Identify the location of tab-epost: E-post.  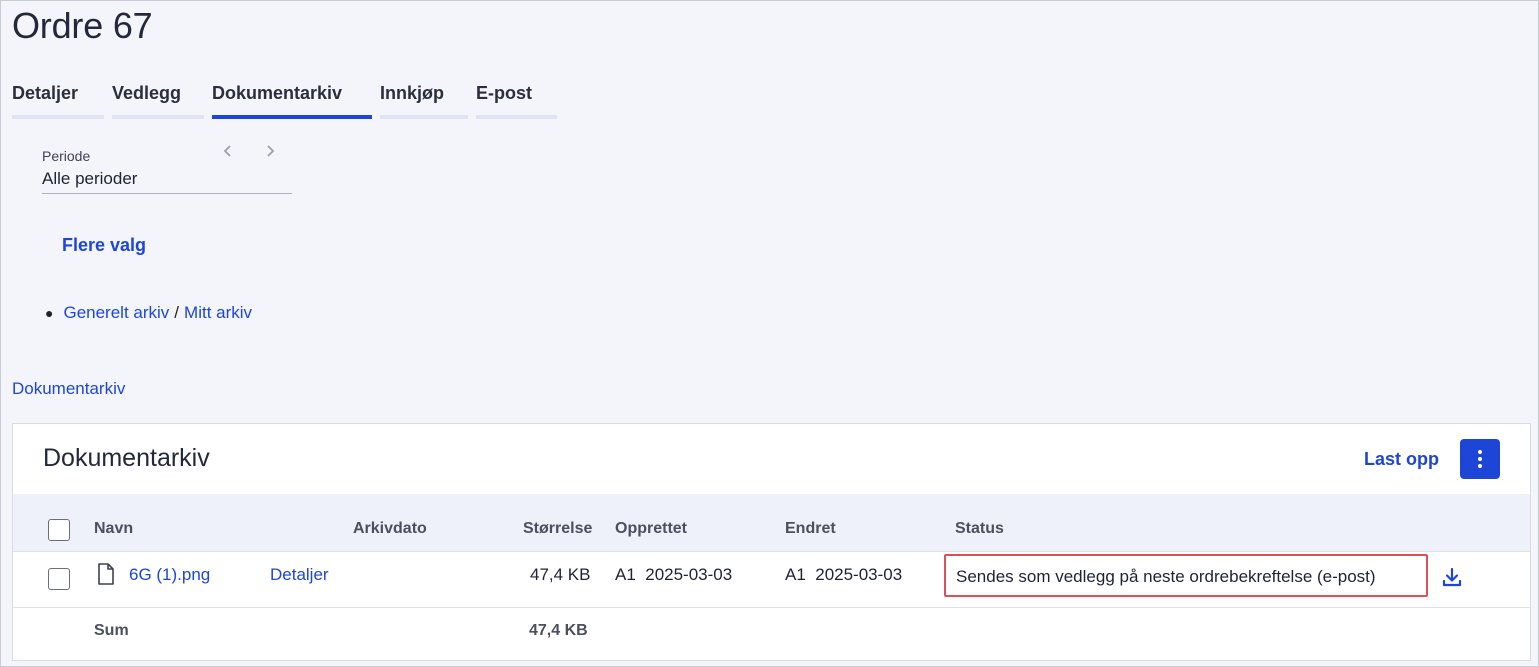
(516, 100).